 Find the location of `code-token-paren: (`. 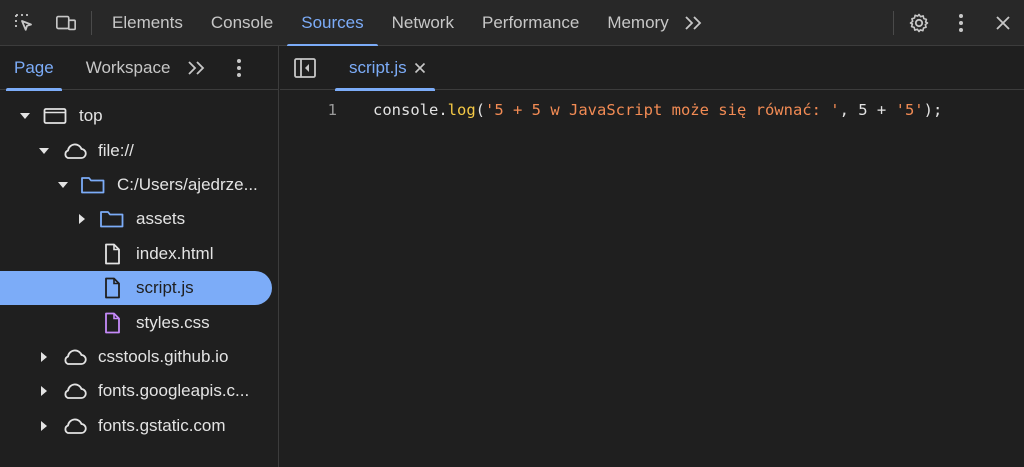

code-token-paren: ( is located at coordinates (480, 110).